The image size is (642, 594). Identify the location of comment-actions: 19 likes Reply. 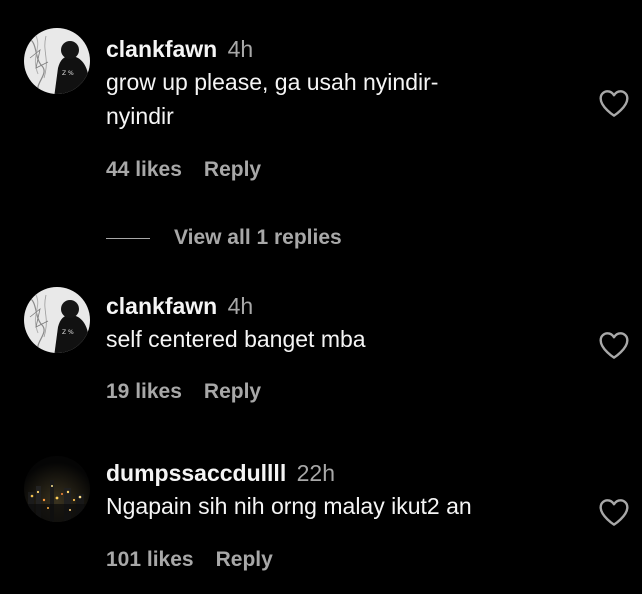
(183, 392).